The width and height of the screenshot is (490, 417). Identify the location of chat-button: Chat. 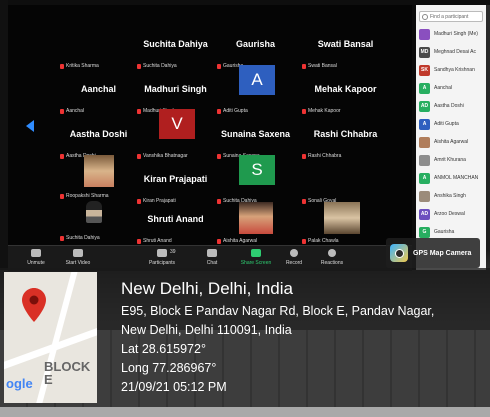
(212, 257).